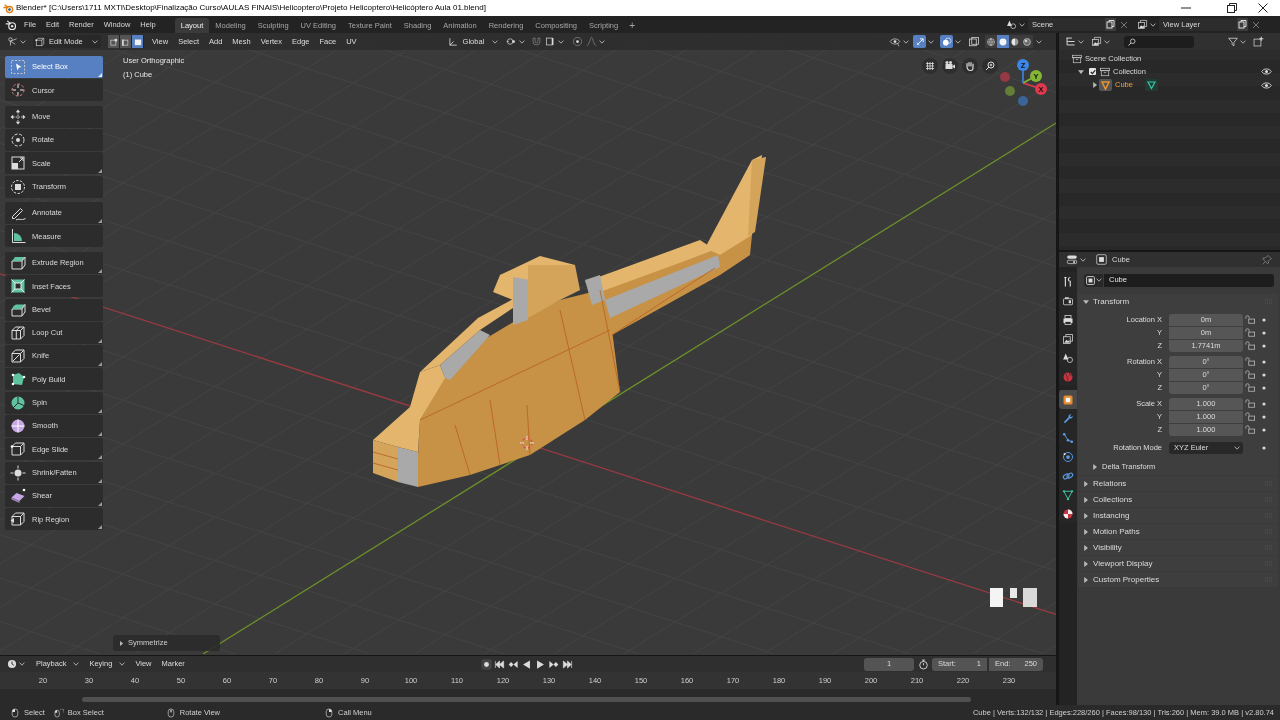 This screenshot has height=720, width=1280. I want to click on panel-header: Motion Paths, so click(1178, 531).